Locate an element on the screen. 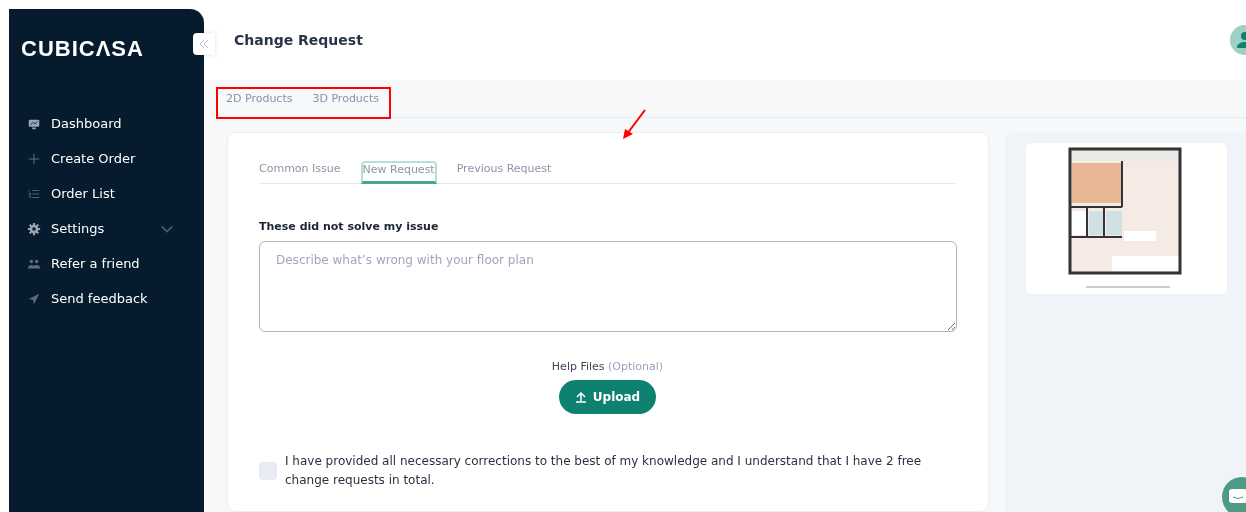 This screenshot has height=512, width=1246. field-label: These did not solve my issue is located at coordinates (349, 226).